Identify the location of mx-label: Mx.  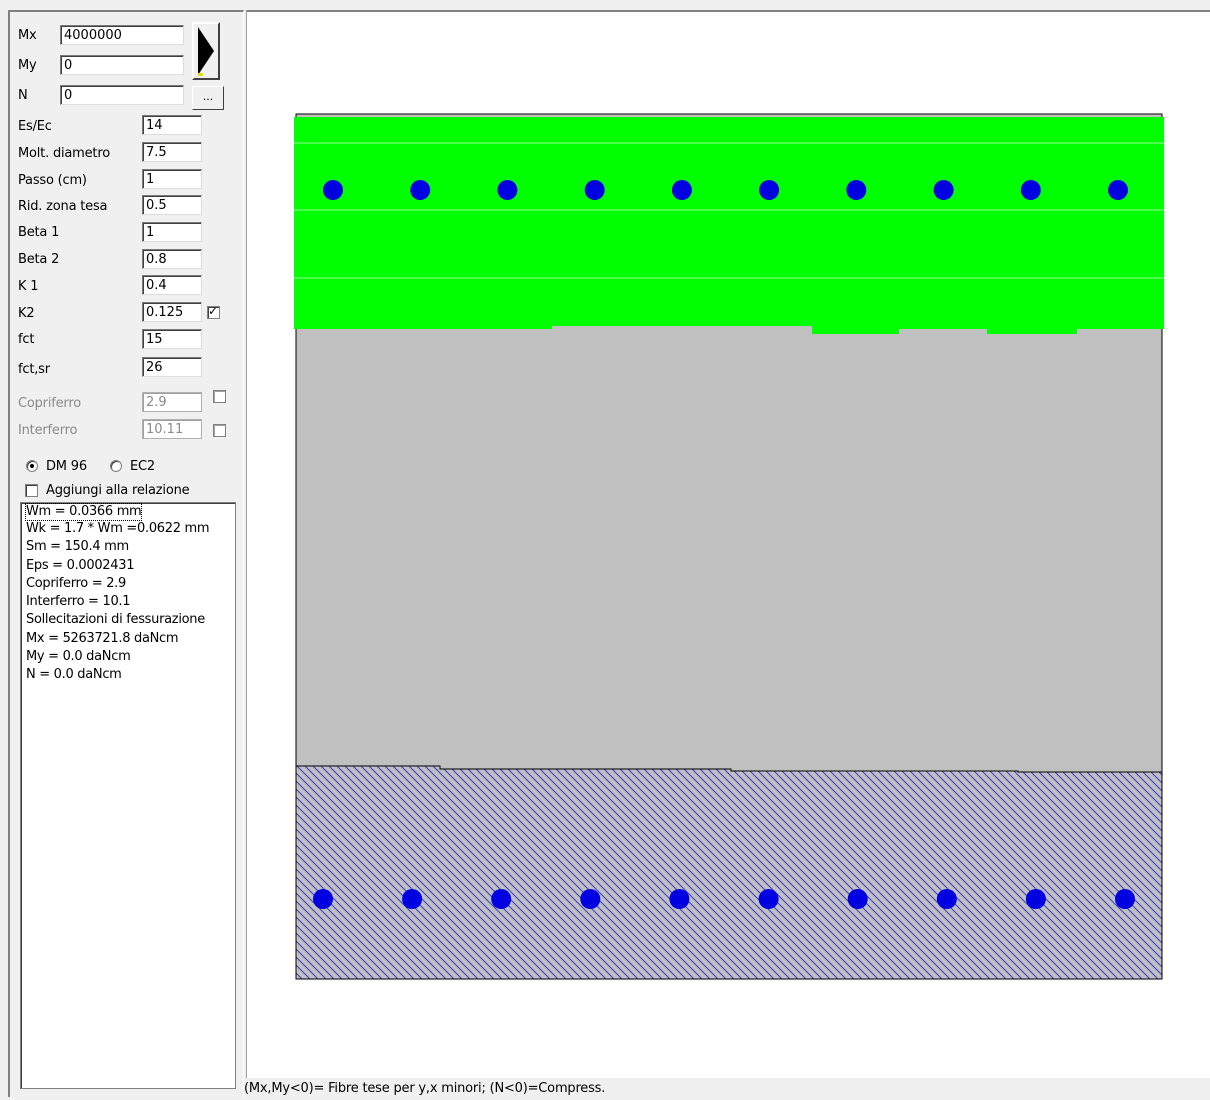
(27, 35).